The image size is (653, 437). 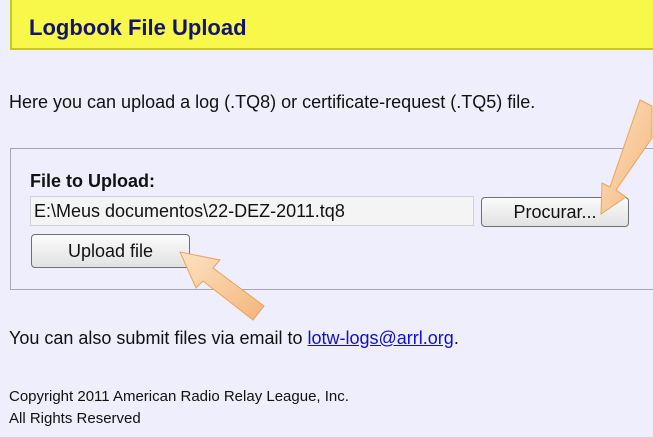 What do you see at coordinates (252, 211) in the screenshot?
I see `file-path-input: E:\Meus documentos\22-DEZ-2011.tq8` at bounding box center [252, 211].